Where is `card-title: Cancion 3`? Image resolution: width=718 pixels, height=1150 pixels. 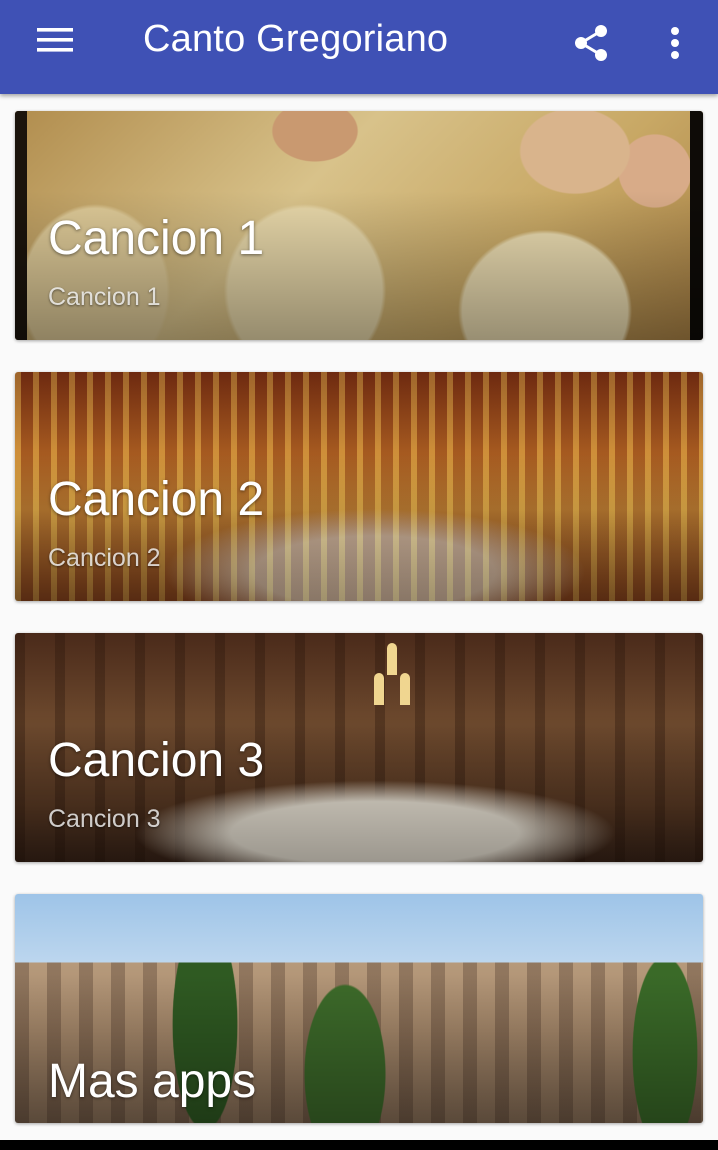
card-title: Cancion 3 is located at coordinates (156, 760).